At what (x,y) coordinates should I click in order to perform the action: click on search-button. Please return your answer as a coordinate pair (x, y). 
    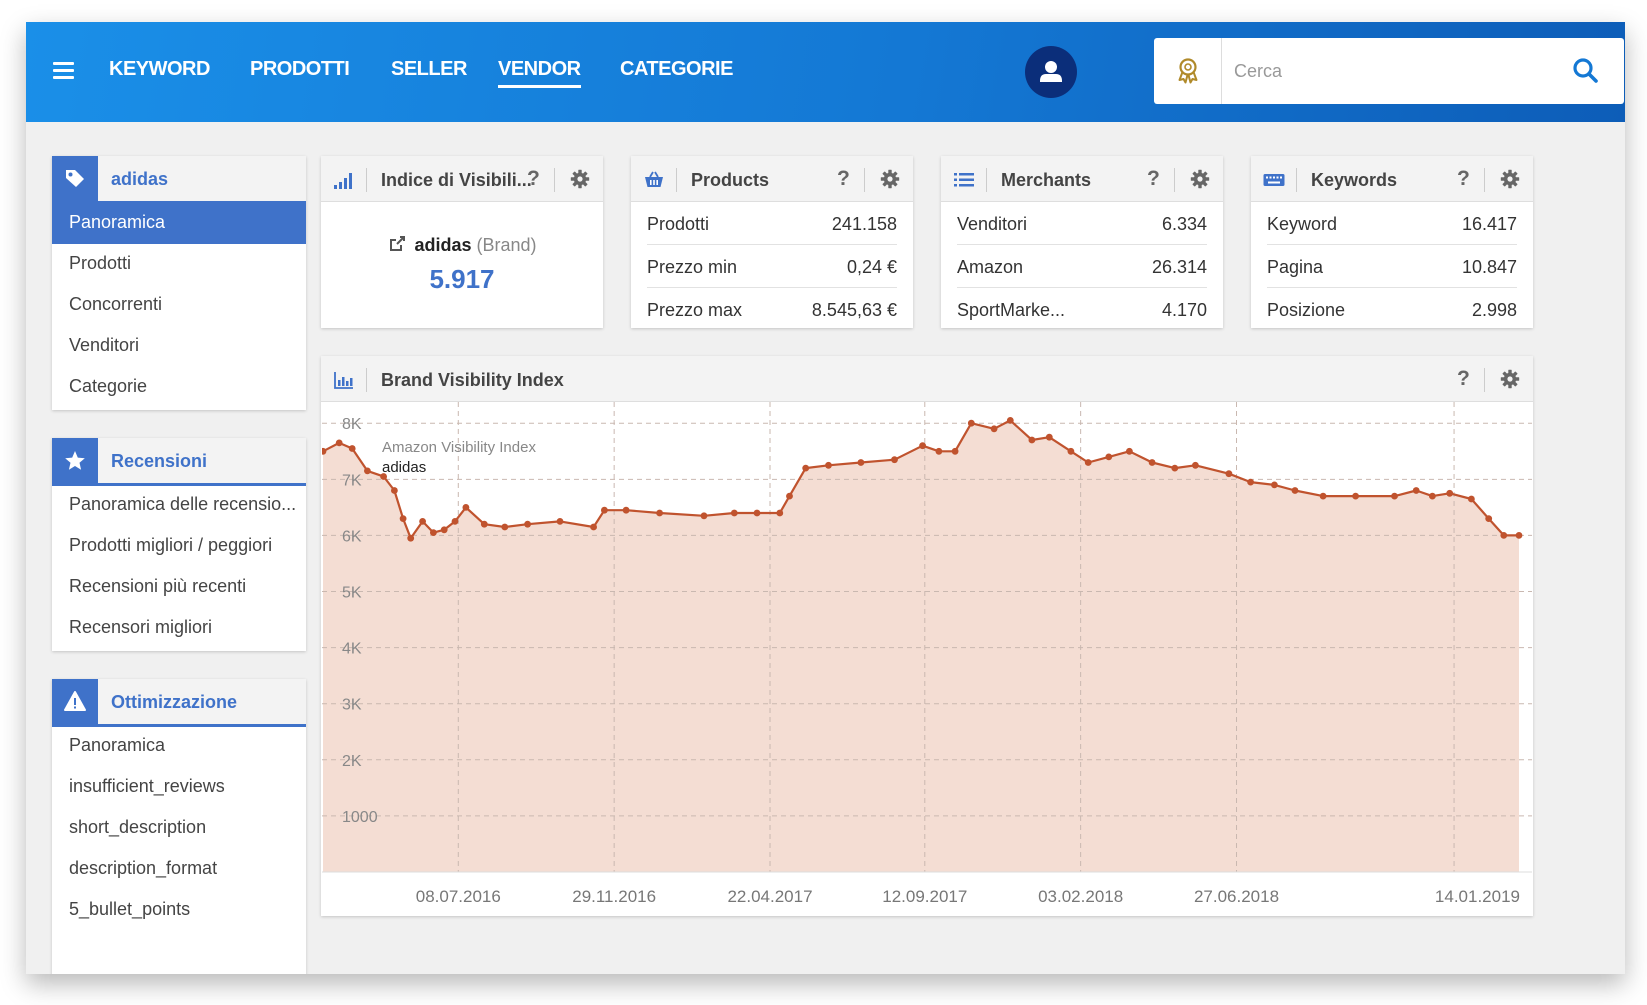
    Looking at the image, I should click on (1586, 71).